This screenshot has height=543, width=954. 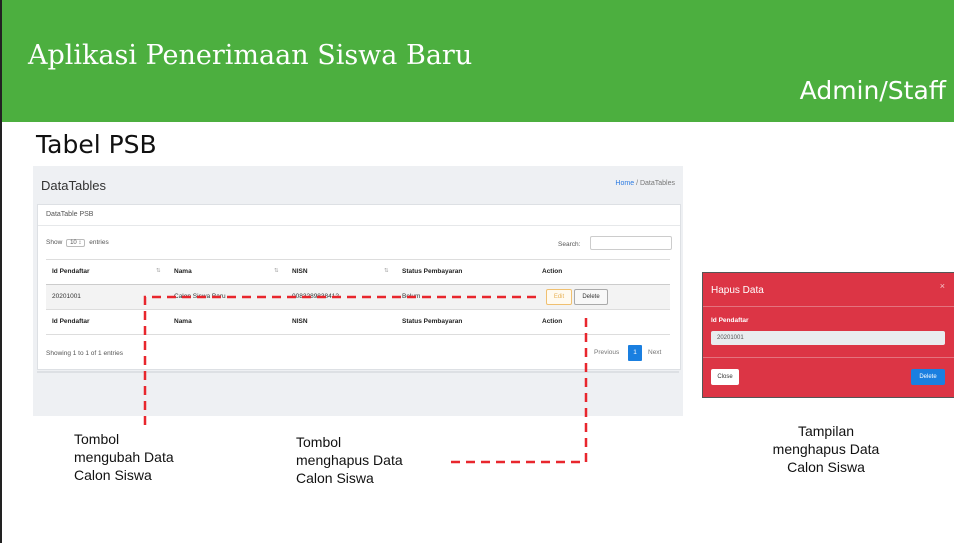 I want to click on annotation-arrows, so click(x=365, y=379).